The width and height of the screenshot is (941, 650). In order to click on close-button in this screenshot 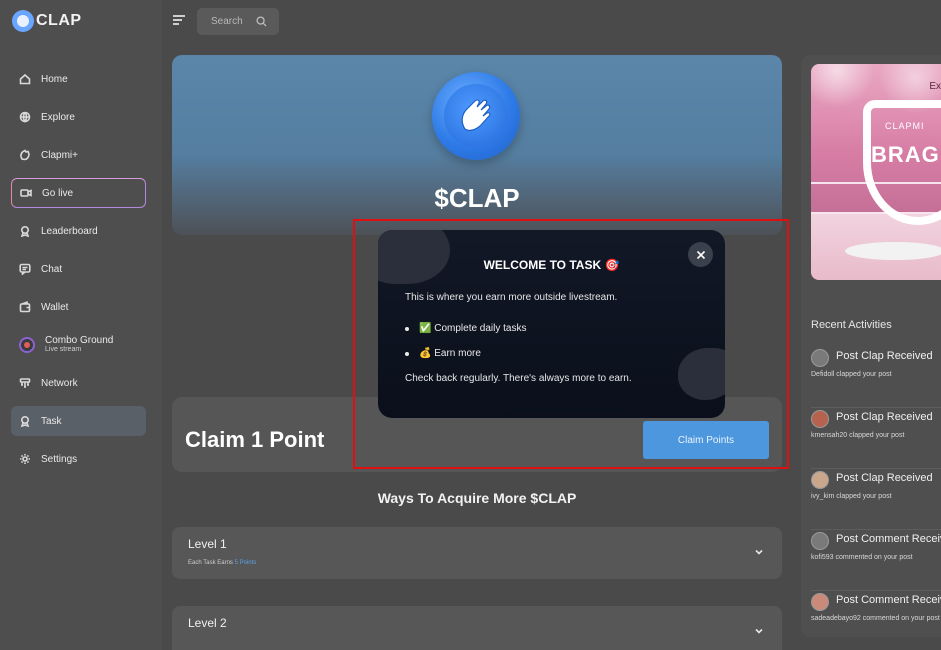, I will do `click(700, 254)`.